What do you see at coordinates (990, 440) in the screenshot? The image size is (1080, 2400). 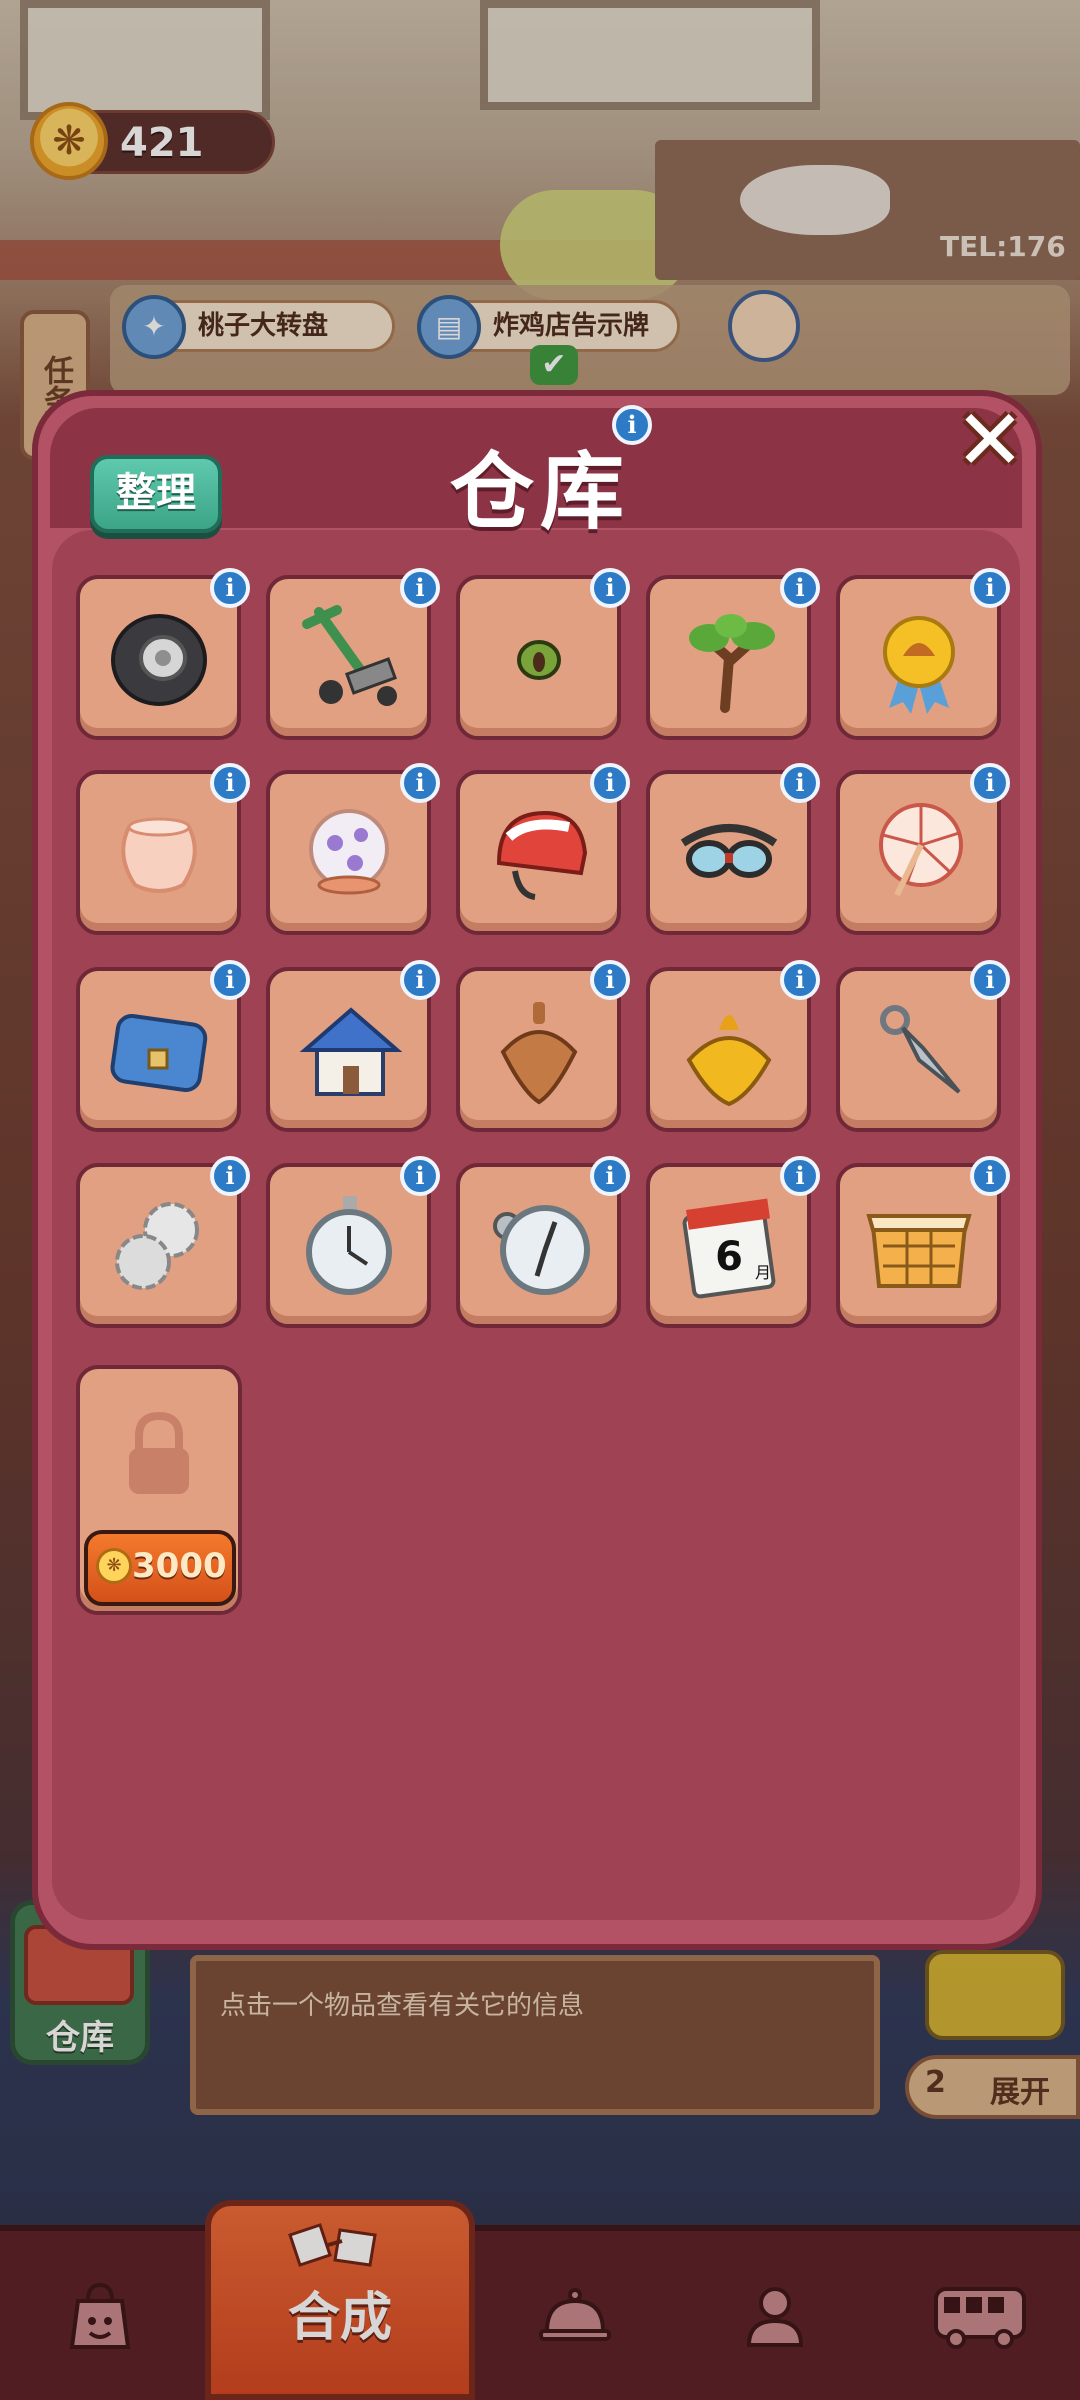 I see `close-icon: ✕` at bounding box center [990, 440].